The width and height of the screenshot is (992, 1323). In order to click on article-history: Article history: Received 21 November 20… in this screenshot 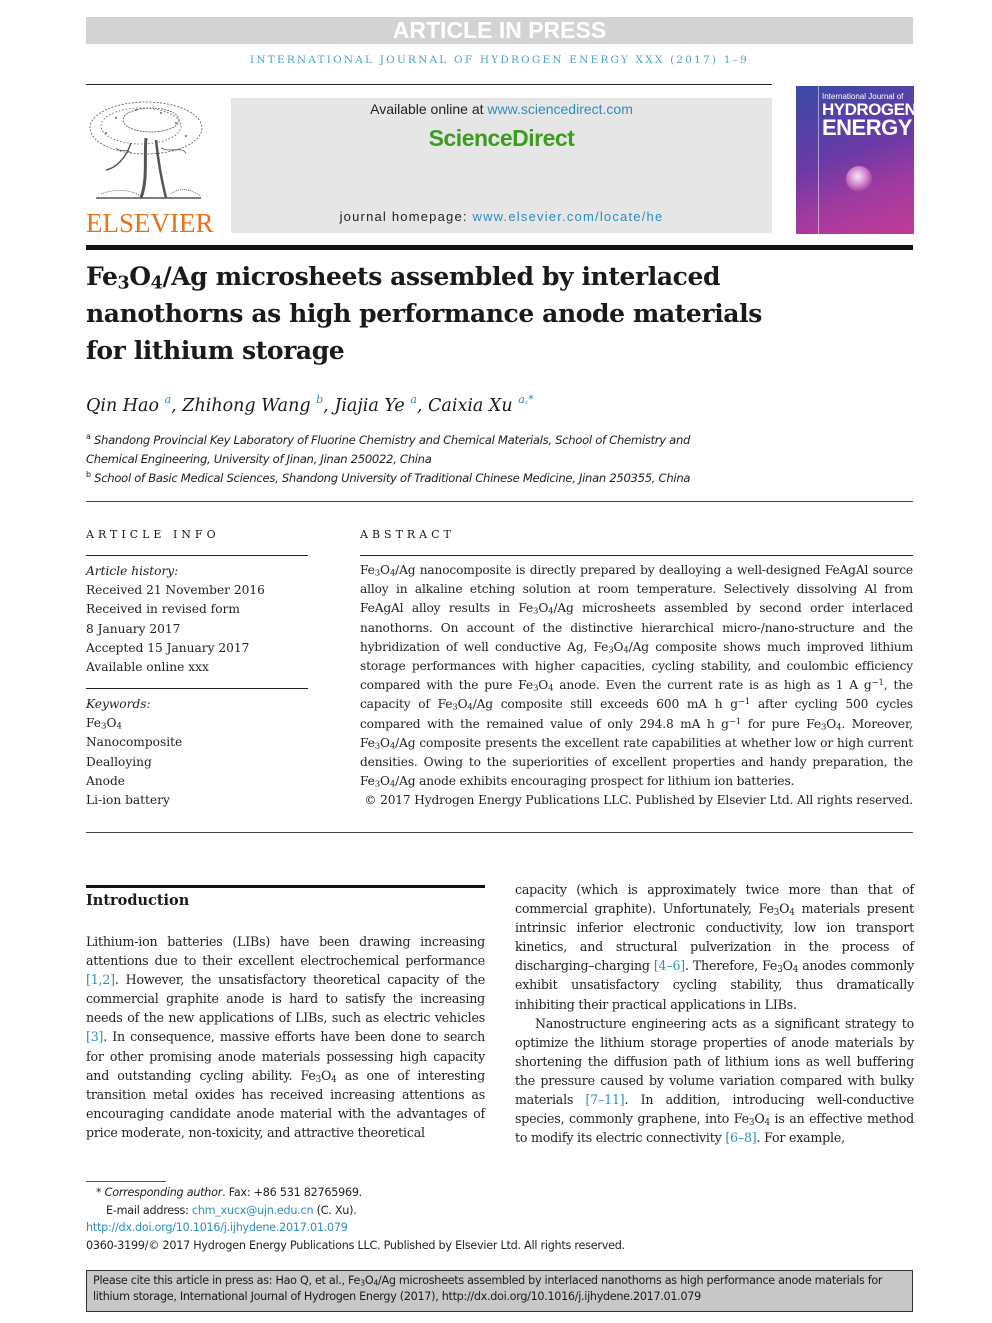, I will do `click(197, 619)`.